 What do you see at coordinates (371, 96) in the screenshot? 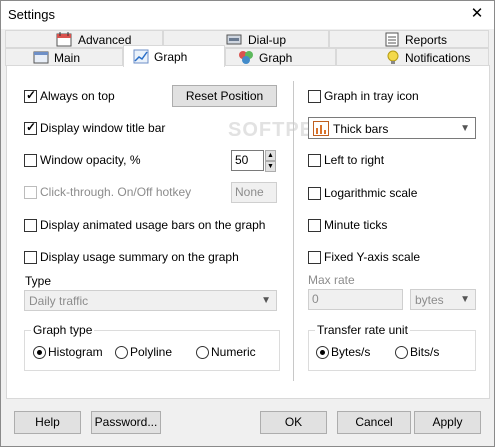
I see `graph-in-tray-label: Graph in tray icon` at bounding box center [371, 96].